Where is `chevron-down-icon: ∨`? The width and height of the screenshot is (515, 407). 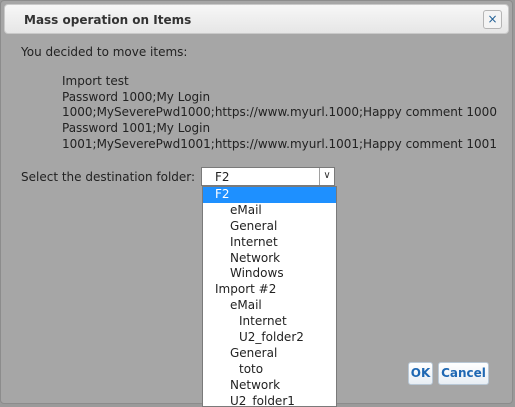 chevron-down-icon: ∨ is located at coordinates (326, 176).